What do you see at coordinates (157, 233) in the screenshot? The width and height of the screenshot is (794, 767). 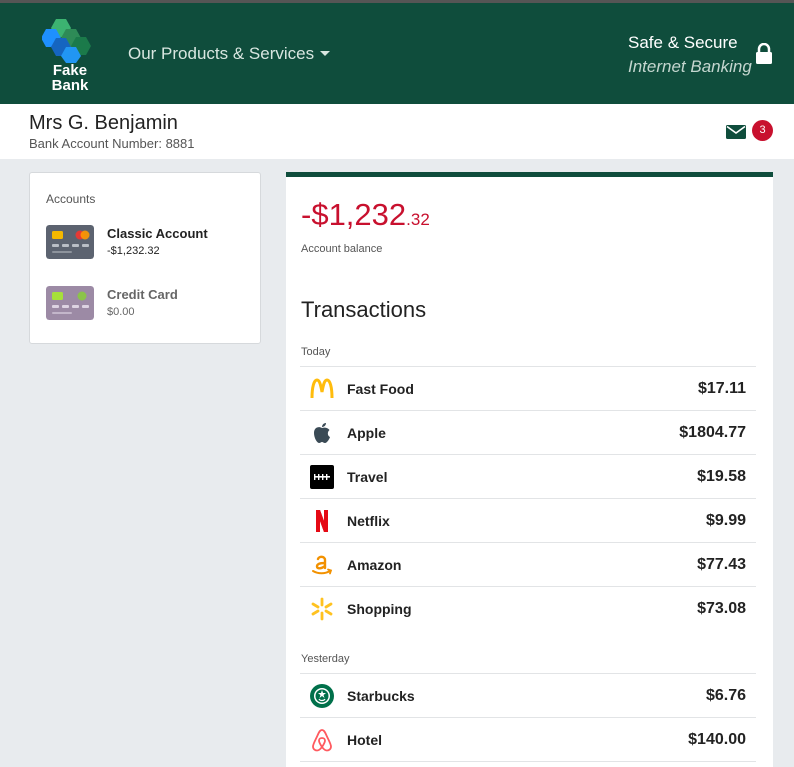 I see `account-name: Classic Account` at bounding box center [157, 233].